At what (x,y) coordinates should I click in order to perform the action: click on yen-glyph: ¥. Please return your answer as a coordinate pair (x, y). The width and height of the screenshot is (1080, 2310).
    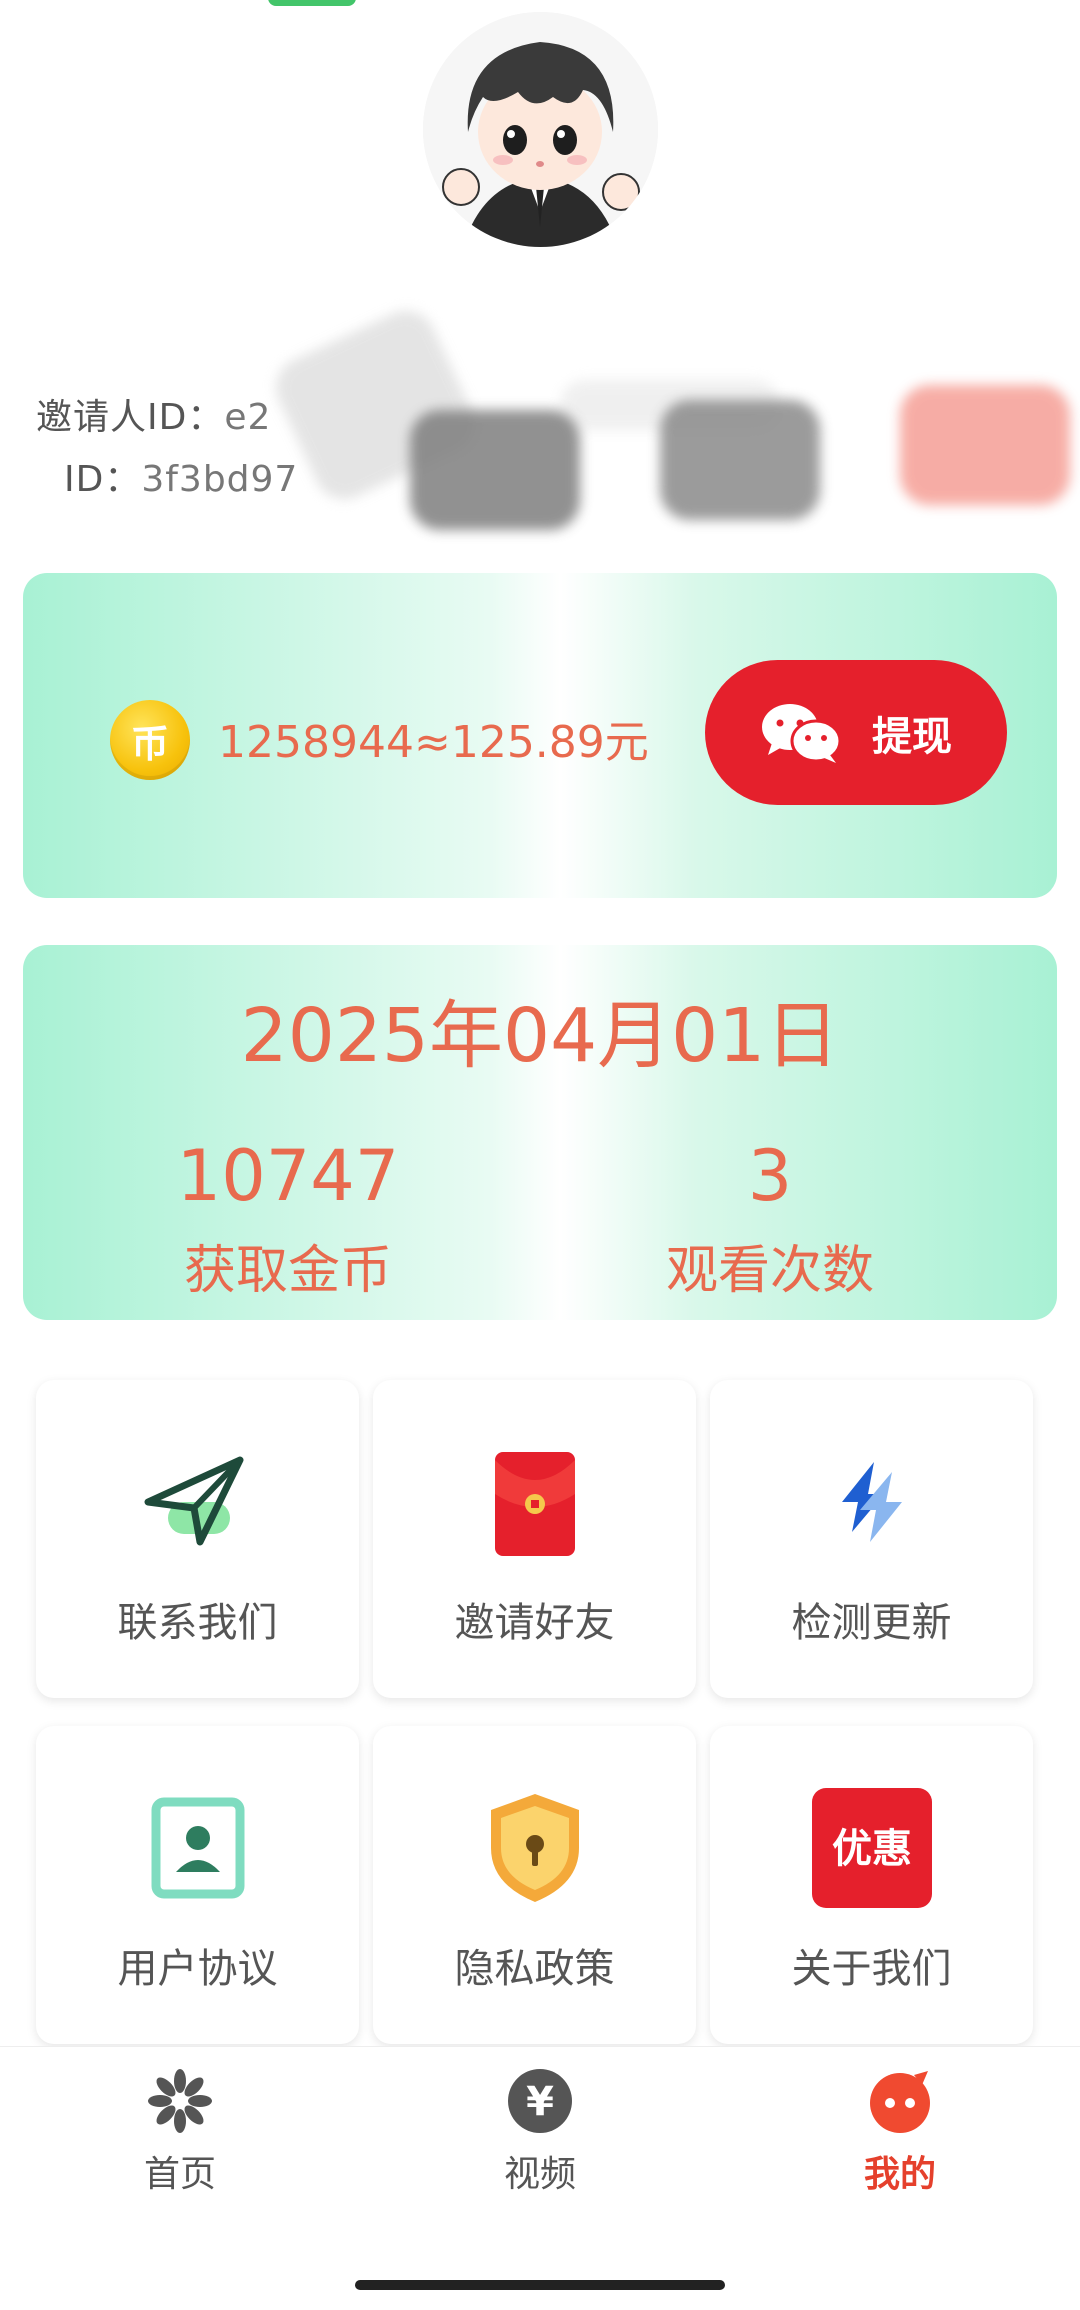
    Looking at the image, I should click on (540, 2102).